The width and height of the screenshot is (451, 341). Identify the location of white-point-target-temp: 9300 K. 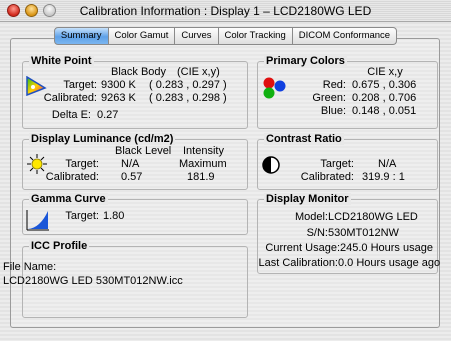
(118, 85).